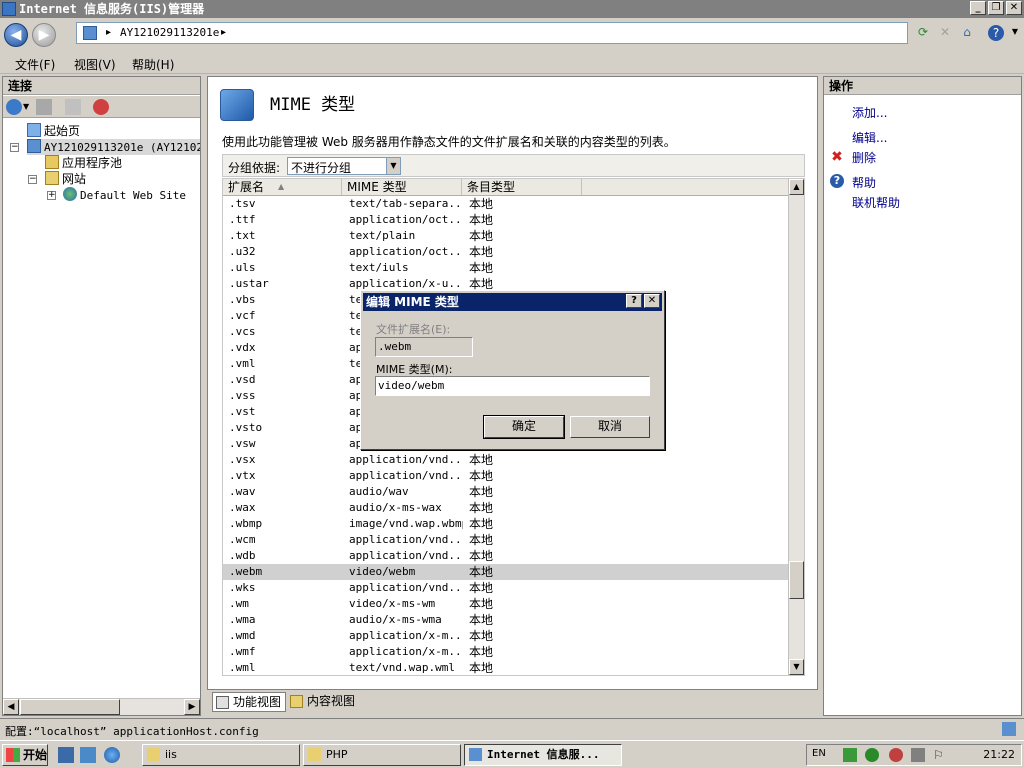  What do you see at coordinates (506, 460) in the screenshot?
I see `table-row: .vsx application/vnd... 本地` at bounding box center [506, 460].